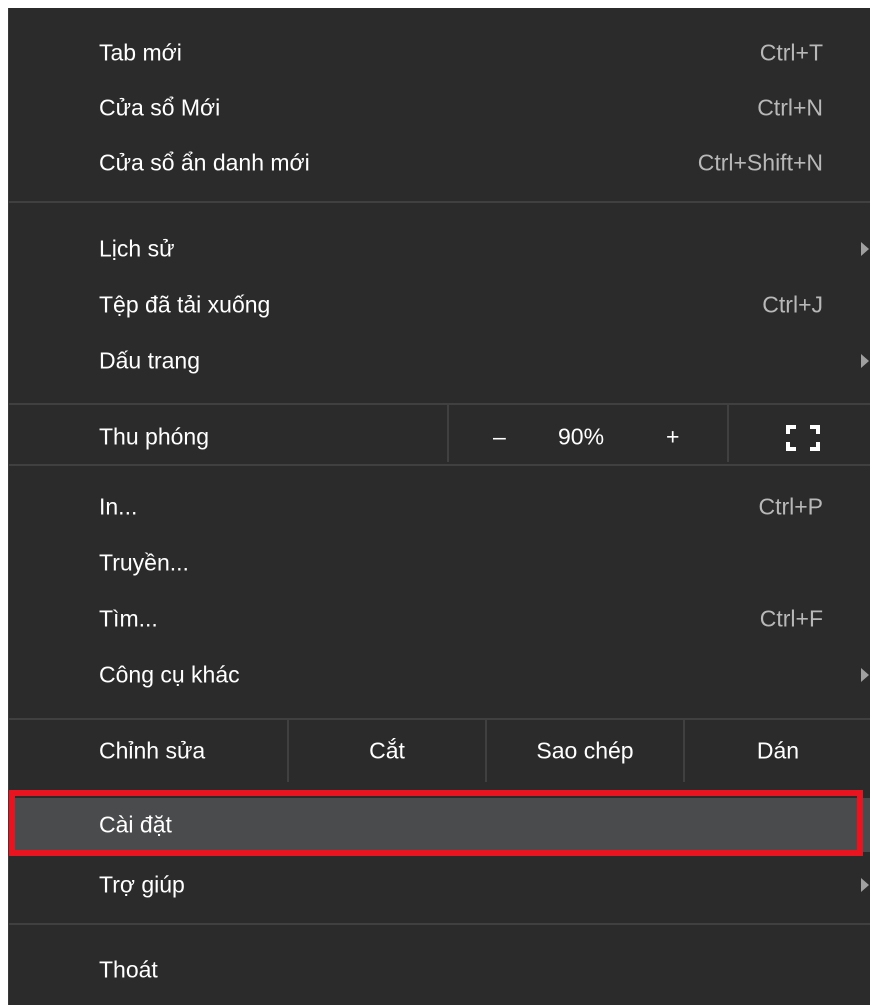 This screenshot has width=870, height=1005. What do you see at coordinates (439, 305) in the screenshot?
I see `menu-item-downloads: Tệp đã tải xuống Ctrl+J` at bounding box center [439, 305].